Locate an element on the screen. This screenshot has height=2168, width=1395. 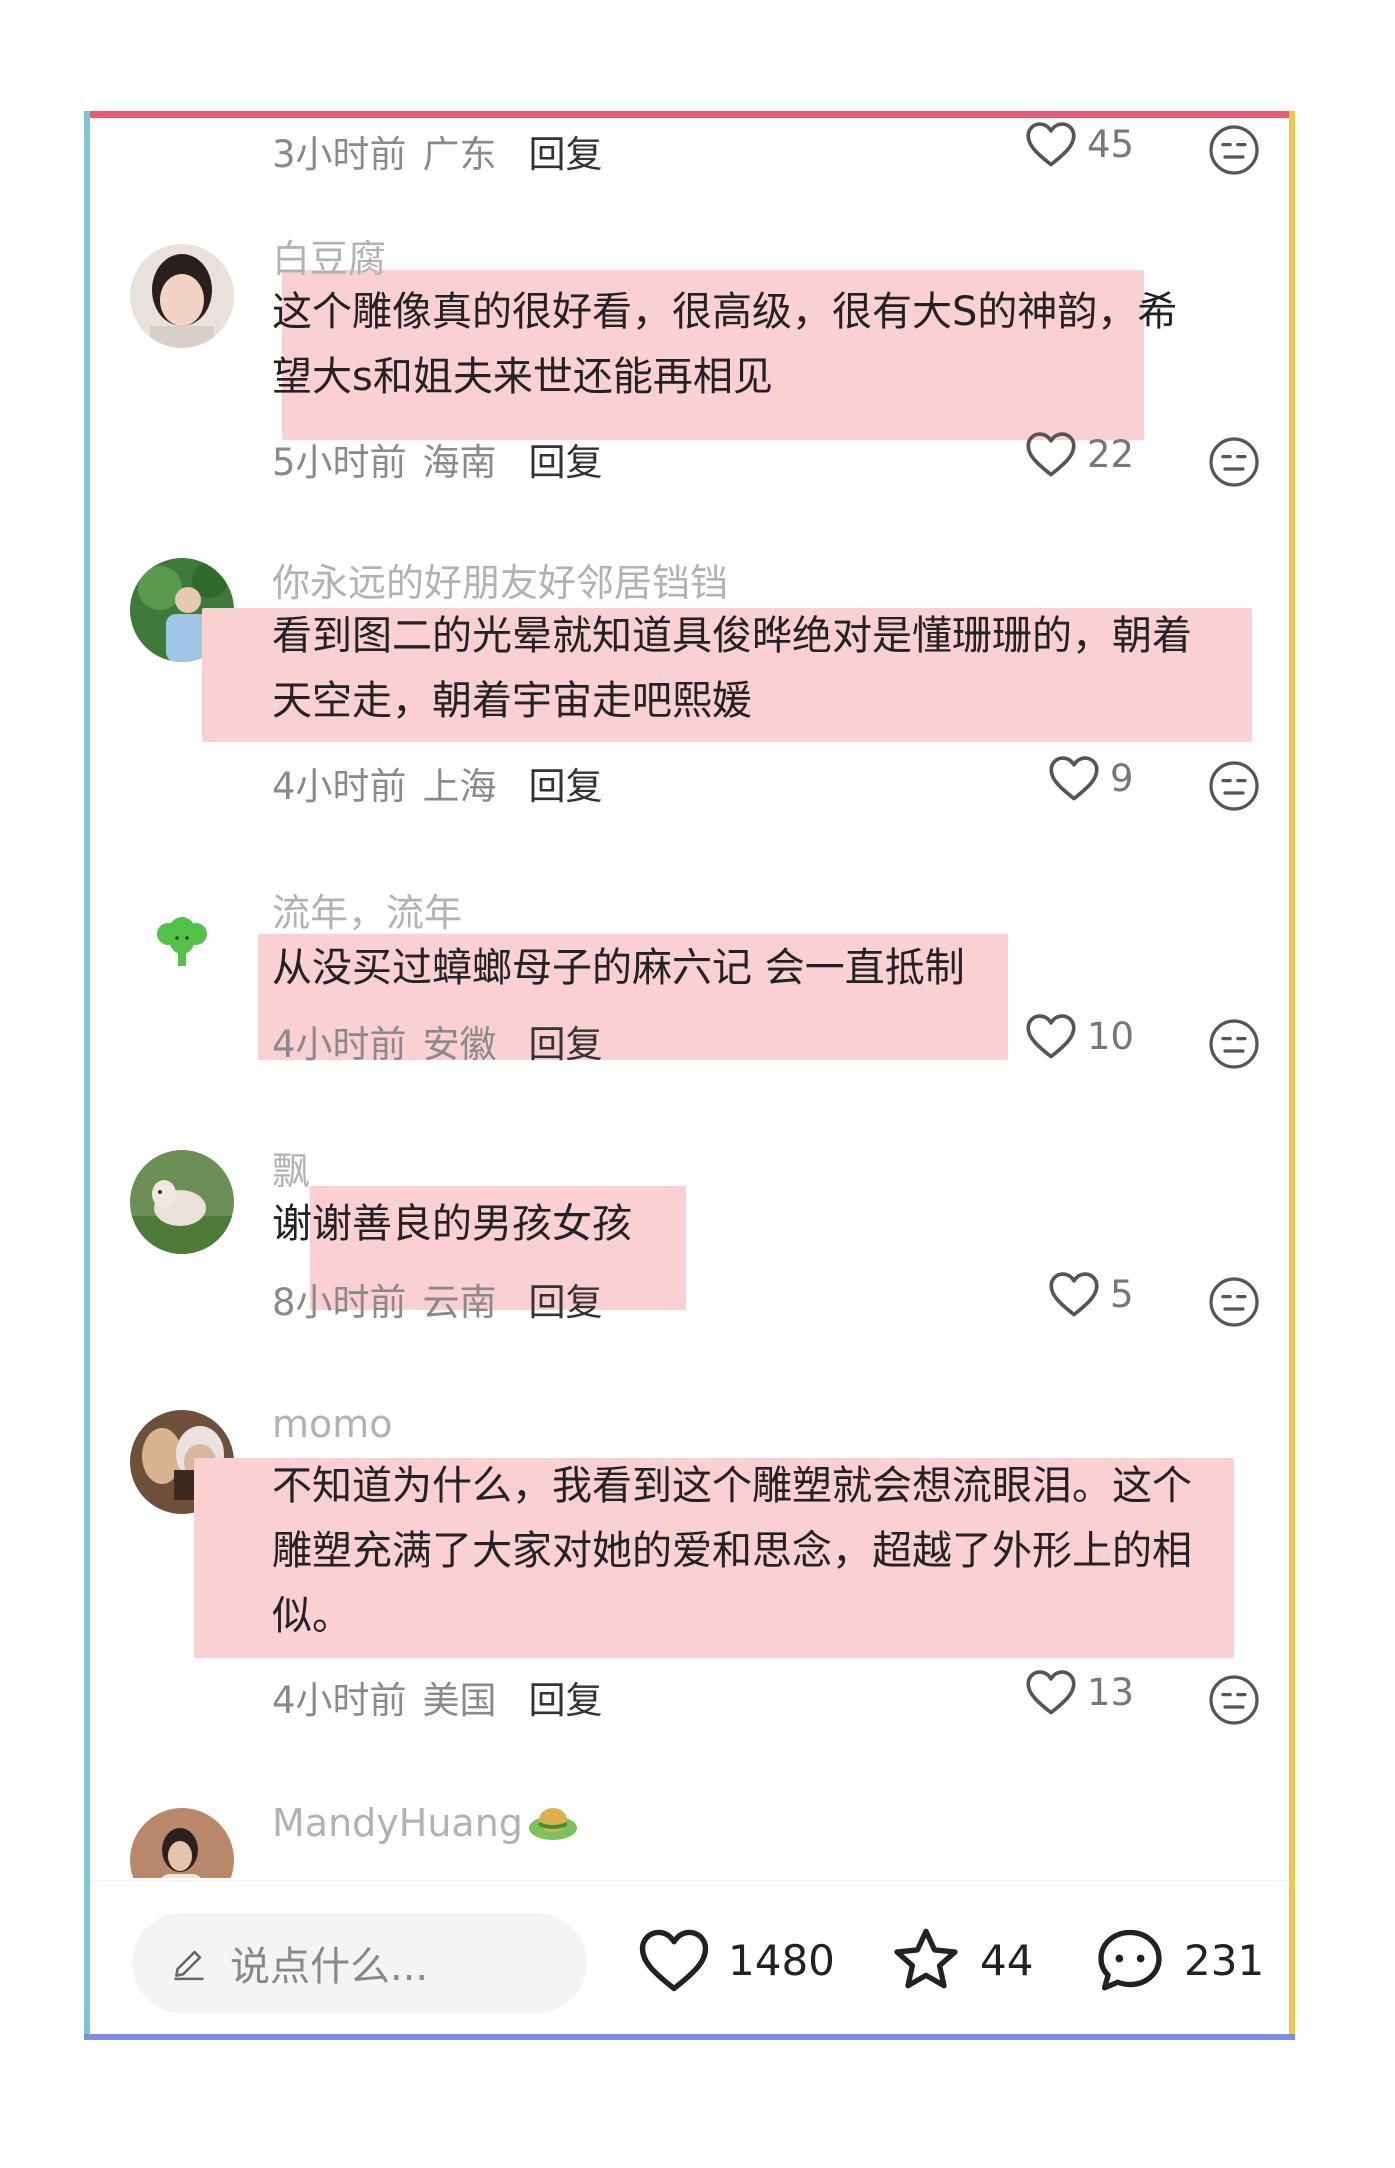
bottom-action-bar: 说点什么... 1480 44 231 is located at coordinates (689, 1957).